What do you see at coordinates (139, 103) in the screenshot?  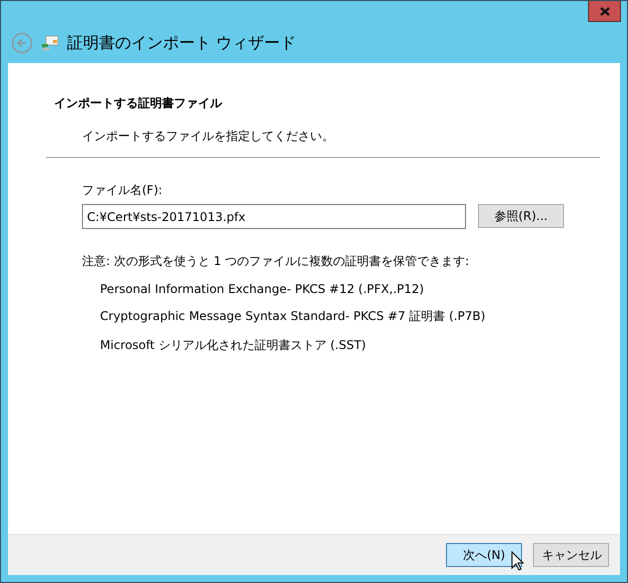 I see `page-heading: インポートする証明書ファイル` at bounding box center [139, 103].